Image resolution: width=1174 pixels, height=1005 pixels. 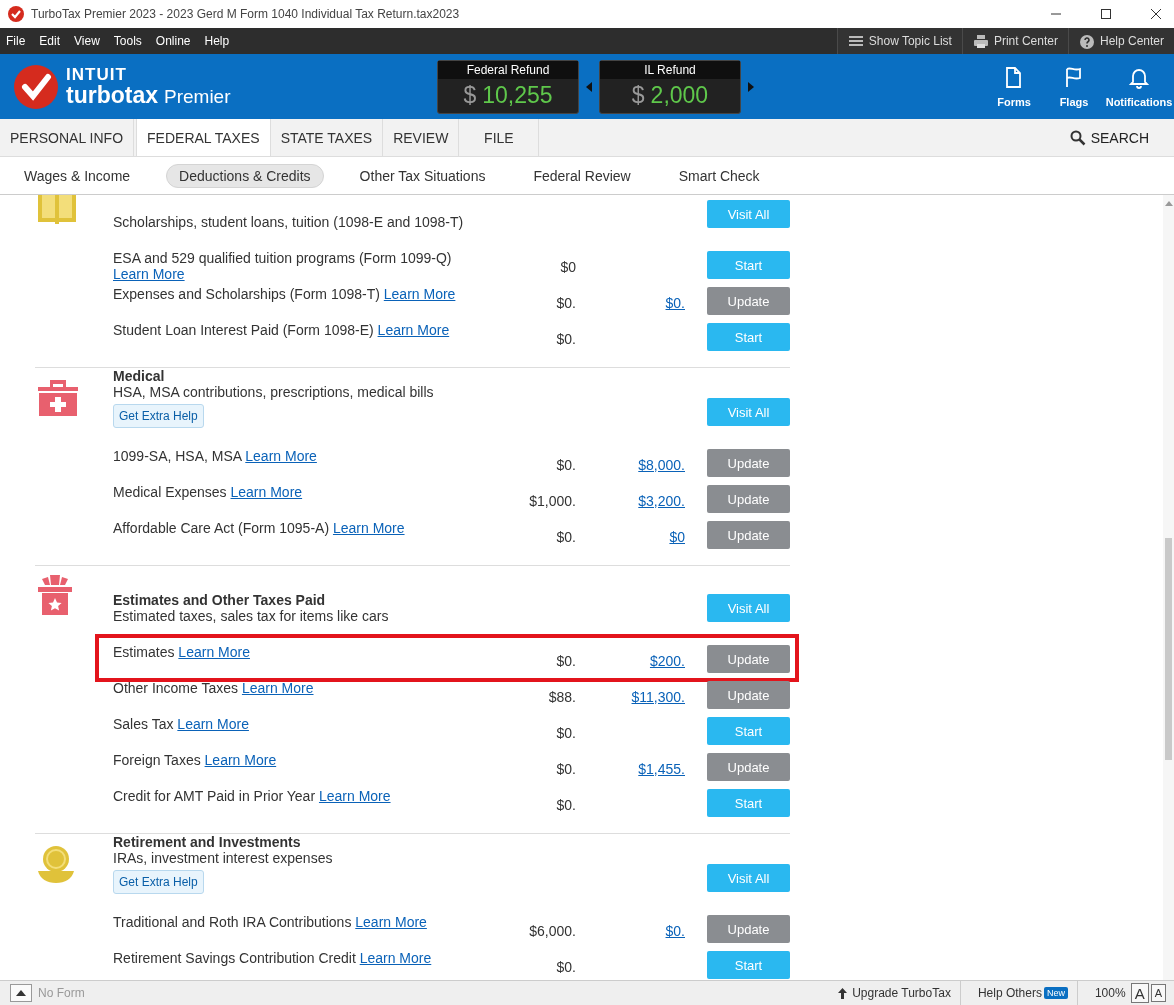 What do you see at coordinates (97, 74) in the screenshot?
I see `company-name: INTUIT` at bounding box center [97, 74].